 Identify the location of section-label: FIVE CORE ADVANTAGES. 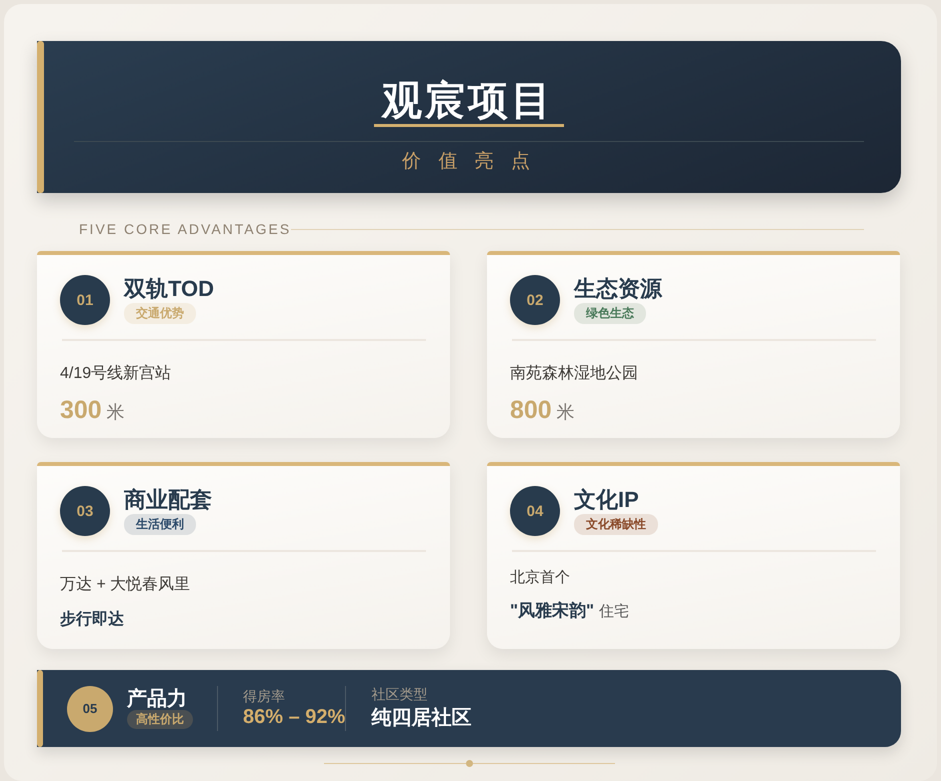
(185, 229).